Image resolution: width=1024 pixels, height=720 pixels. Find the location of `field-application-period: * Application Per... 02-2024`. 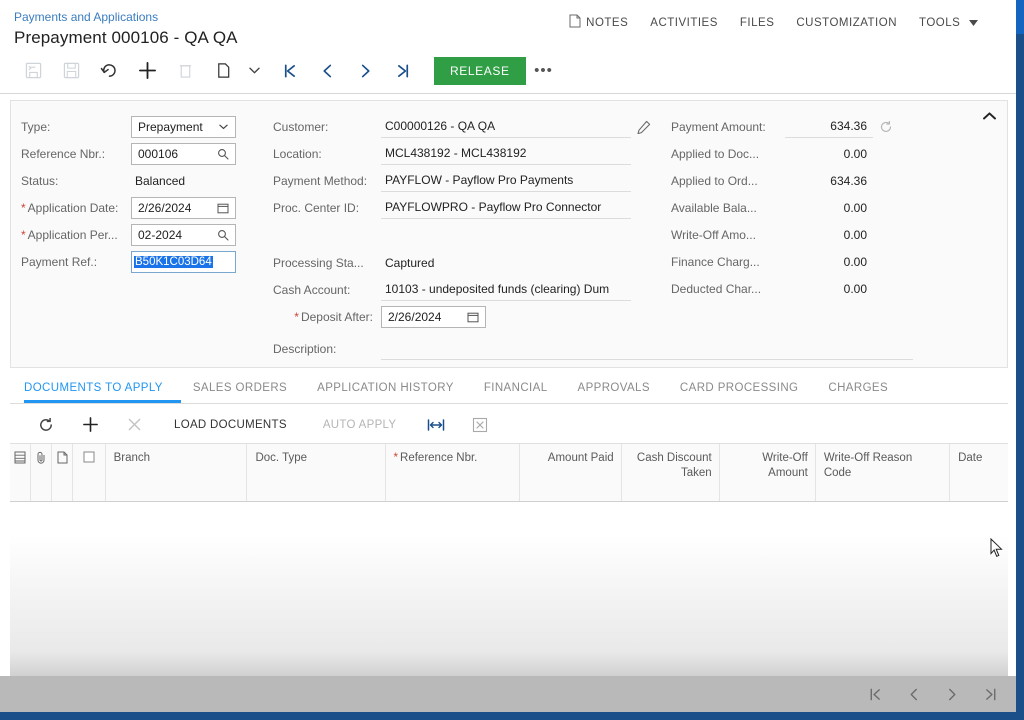

field-application-period: * Application Per... 02-2024 is located at coordinates (128, 234).